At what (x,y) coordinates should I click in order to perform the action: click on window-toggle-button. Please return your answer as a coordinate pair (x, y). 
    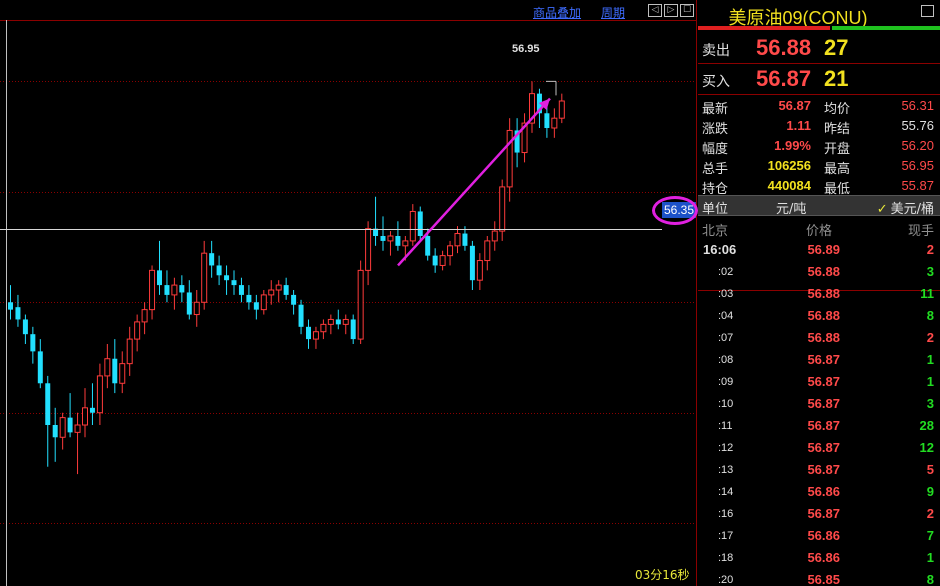
    Looking at the image, I should click on (927, 11).